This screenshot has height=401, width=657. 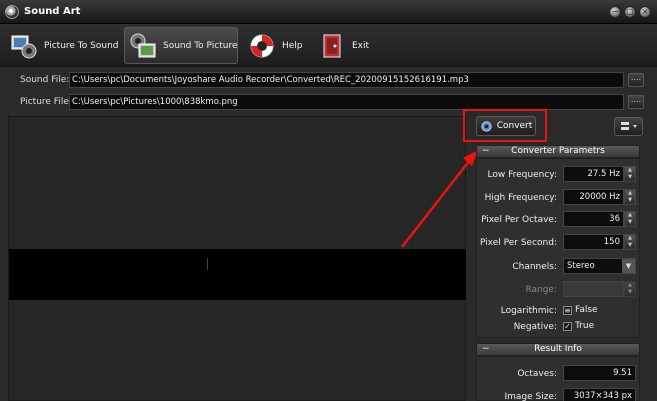 What do you see at coordinates (567, 326) in the screenshot?
I see `checkmark-icon: ✓` at bounding box center [567, 326].